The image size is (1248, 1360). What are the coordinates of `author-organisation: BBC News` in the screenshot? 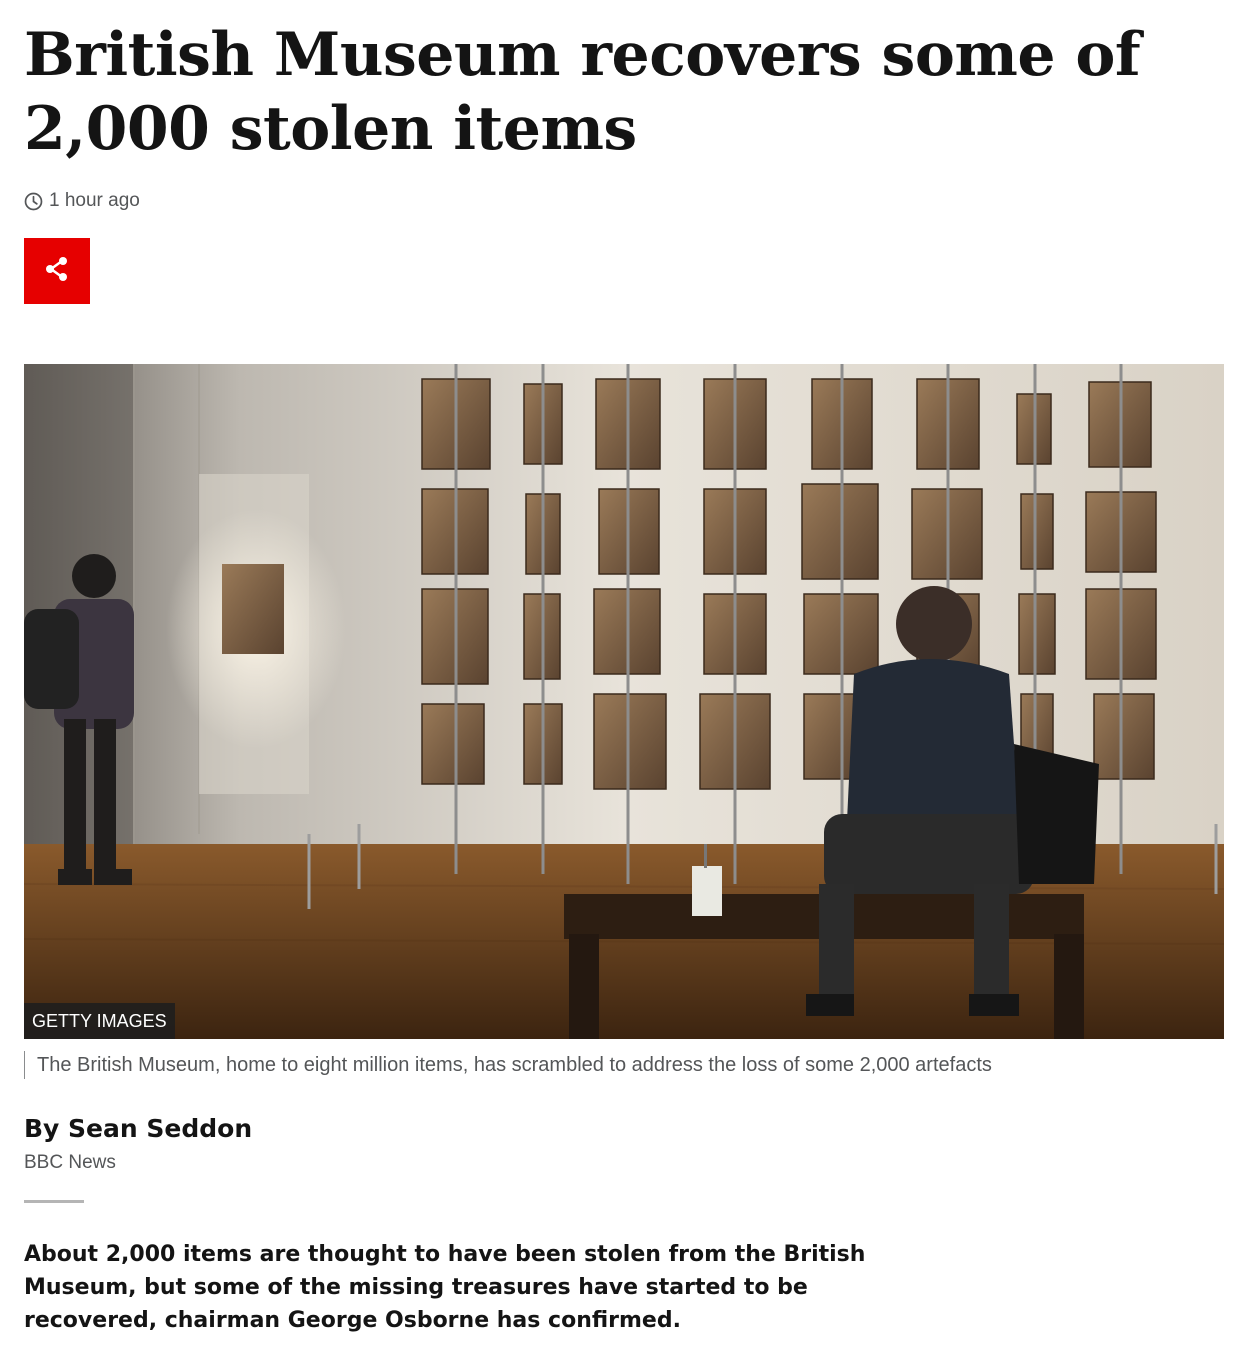 It's located at (70, 1162).